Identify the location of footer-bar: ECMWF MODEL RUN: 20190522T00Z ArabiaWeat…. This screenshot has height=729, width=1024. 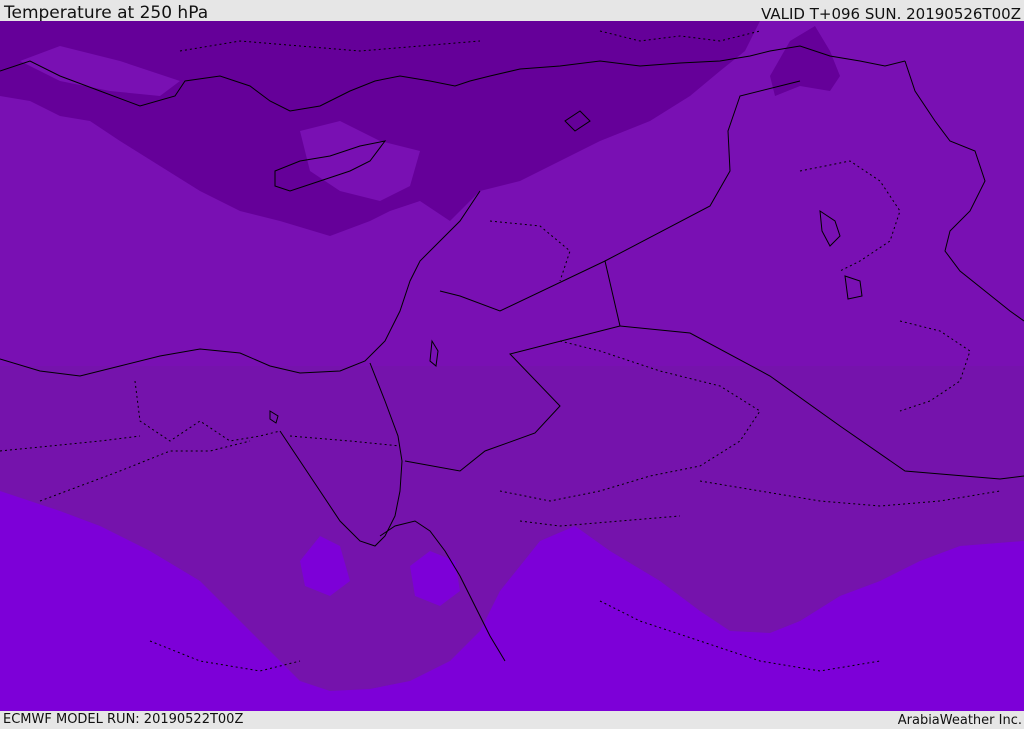
(512, 720).